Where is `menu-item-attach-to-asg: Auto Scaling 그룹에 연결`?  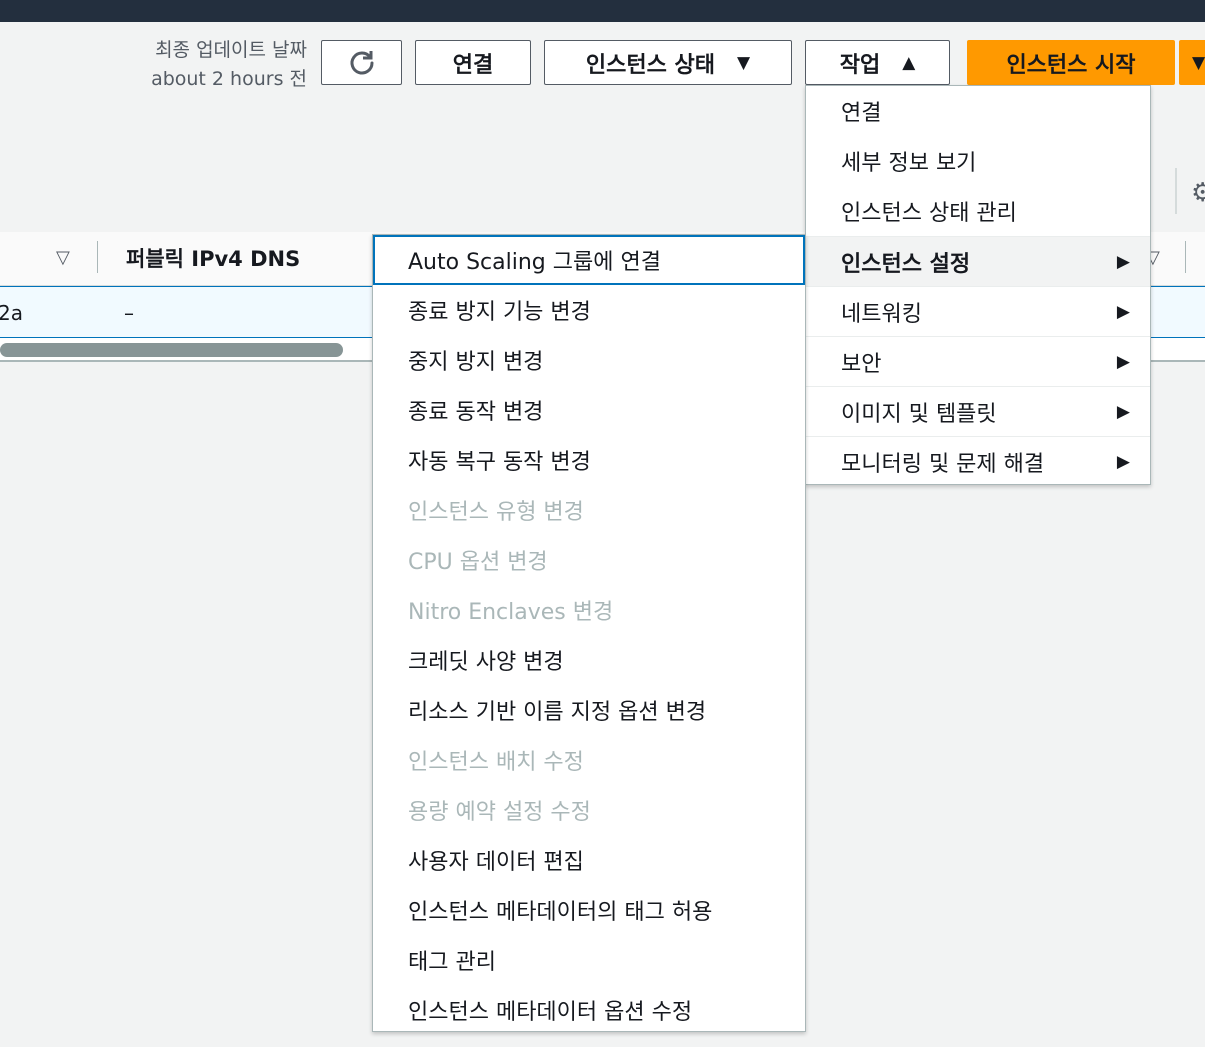 menu-item-attach-to-asg: Auto Scaling 그룹에 연결 is located at coordinates (589, 260).